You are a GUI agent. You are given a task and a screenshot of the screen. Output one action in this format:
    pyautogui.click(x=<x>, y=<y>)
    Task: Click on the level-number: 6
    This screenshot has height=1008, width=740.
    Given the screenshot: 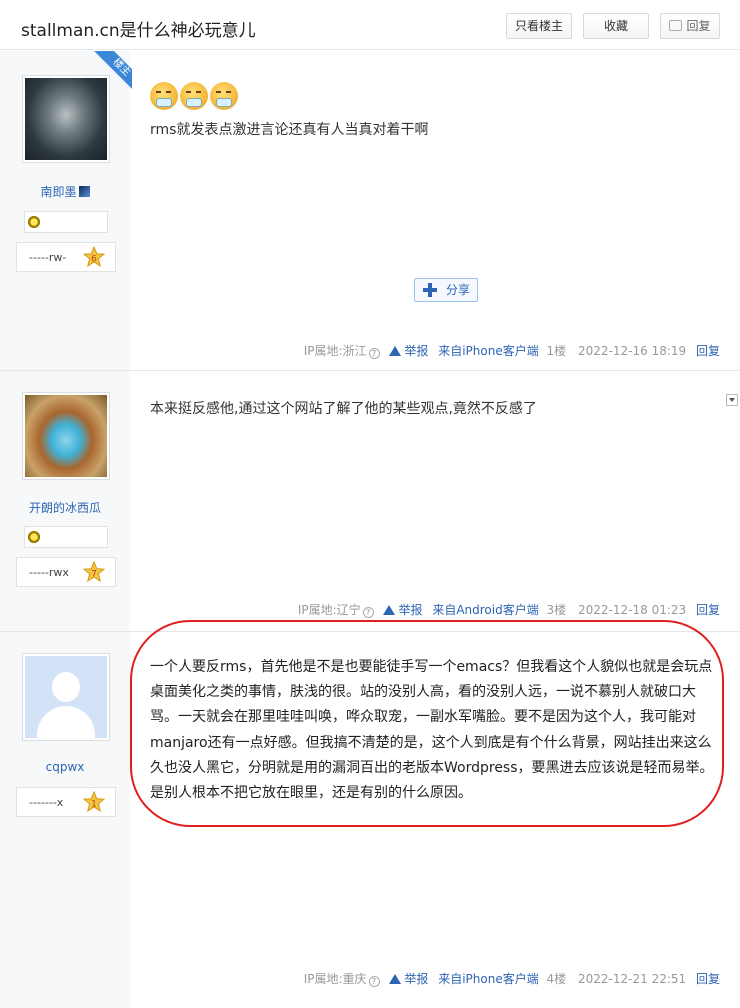 What is the action you would take?
    pyautogui.click(x=94, y=260)
    